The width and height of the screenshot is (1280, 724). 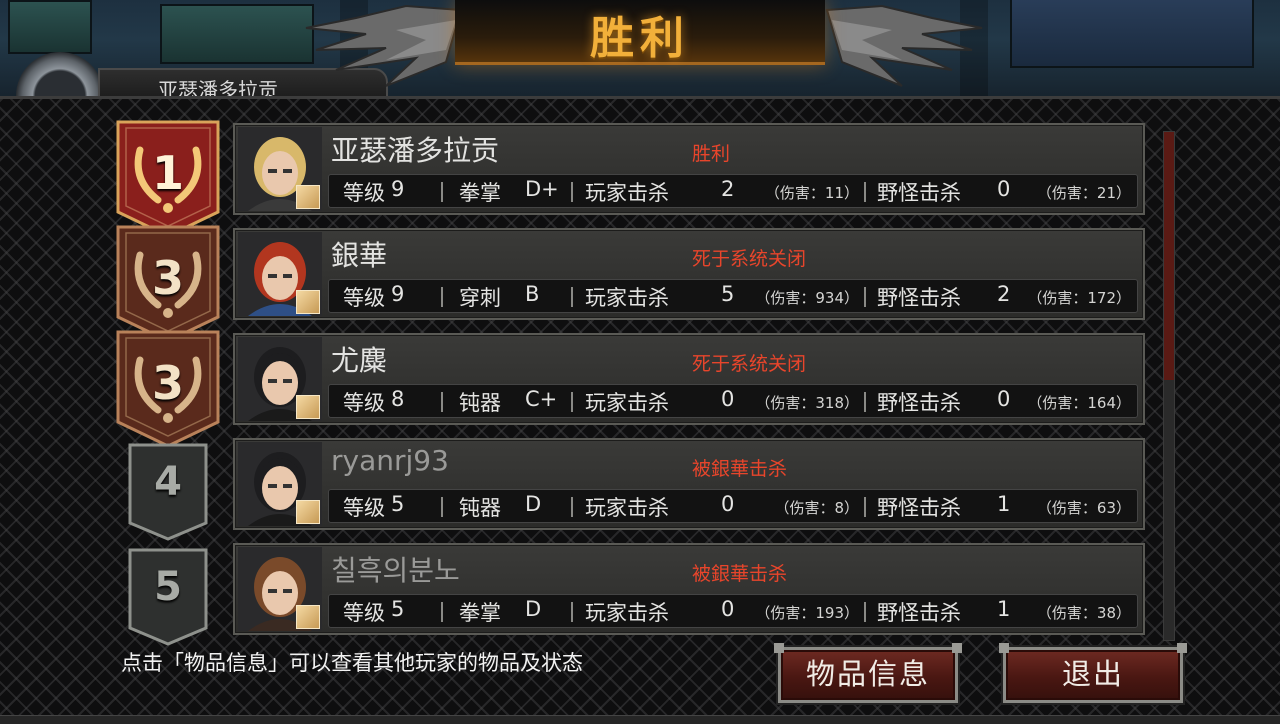 What do you see at coordinates (398, 609) in the screenshot?
I see `level-value: 5` at bounding box center [398, 609].